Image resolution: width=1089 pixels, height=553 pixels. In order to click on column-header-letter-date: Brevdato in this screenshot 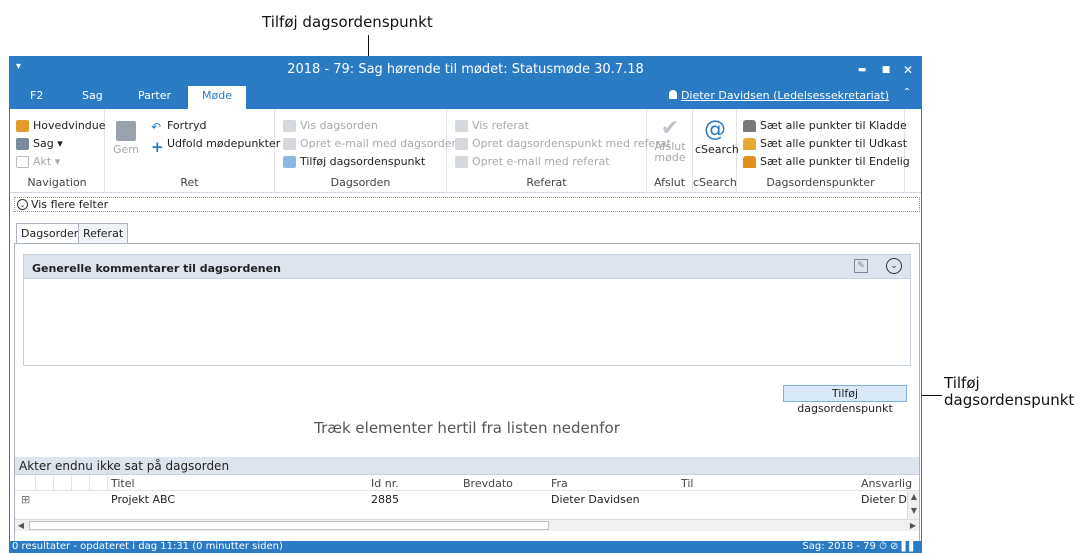, I will do `click(488, 483)`.